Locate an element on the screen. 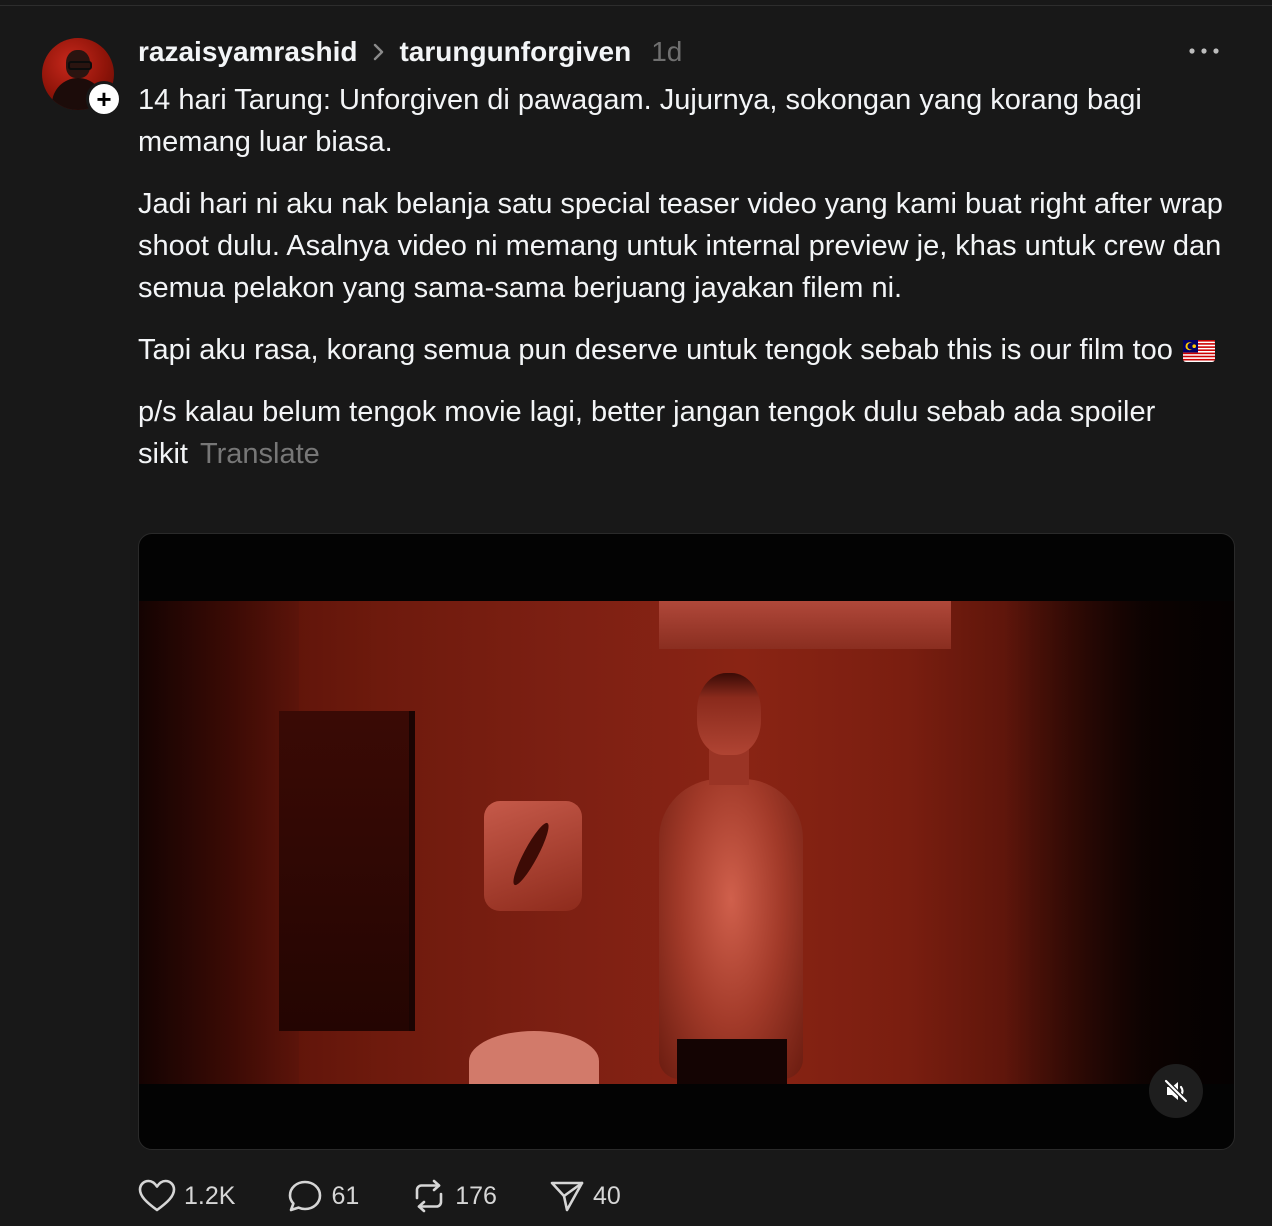  scene-air-conditioner is located at coordinates (805, 625).